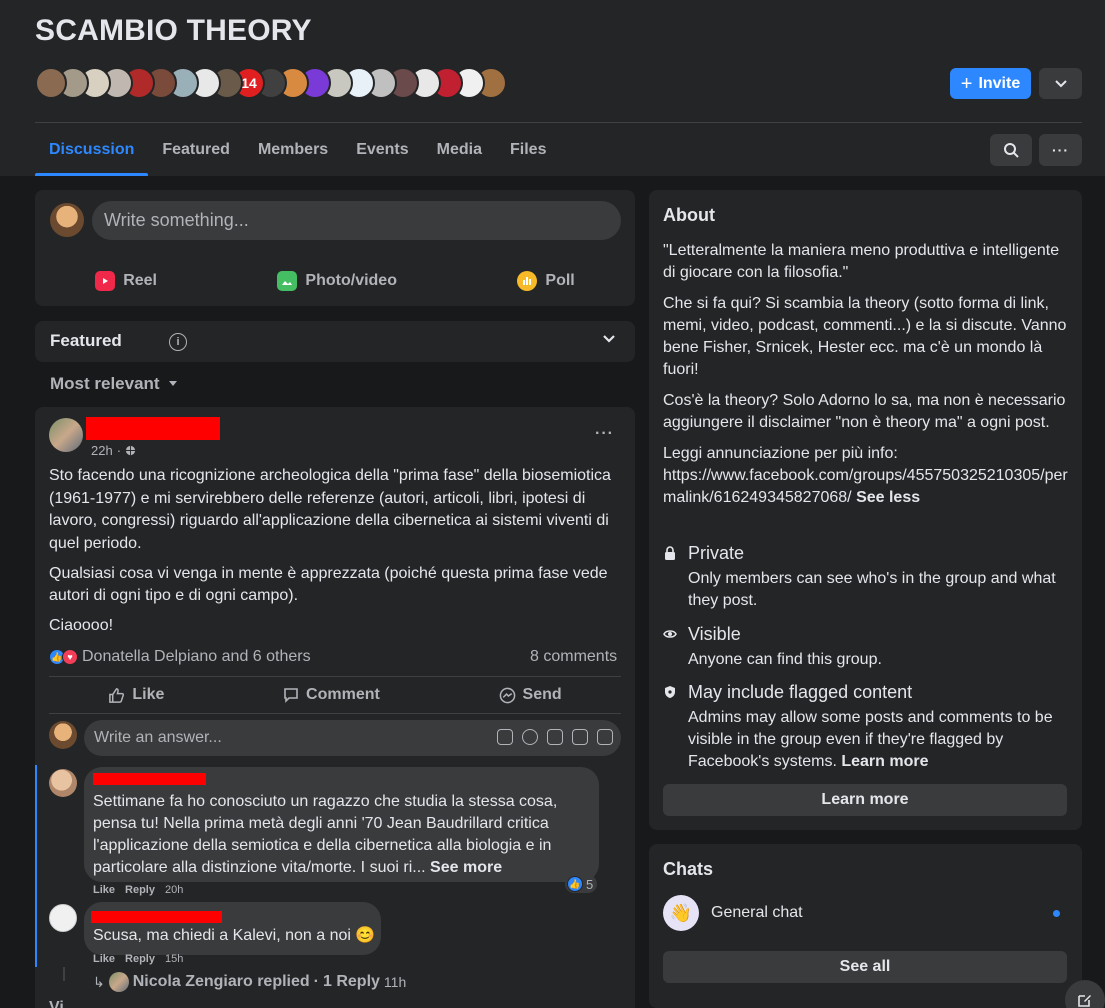 The width and height of the screenshot is (1105, 1008). What do you see at coordinates (92, 150) in the screenshot?
I see `tab-discussion: Discussion` at bounding box center [92, 150].